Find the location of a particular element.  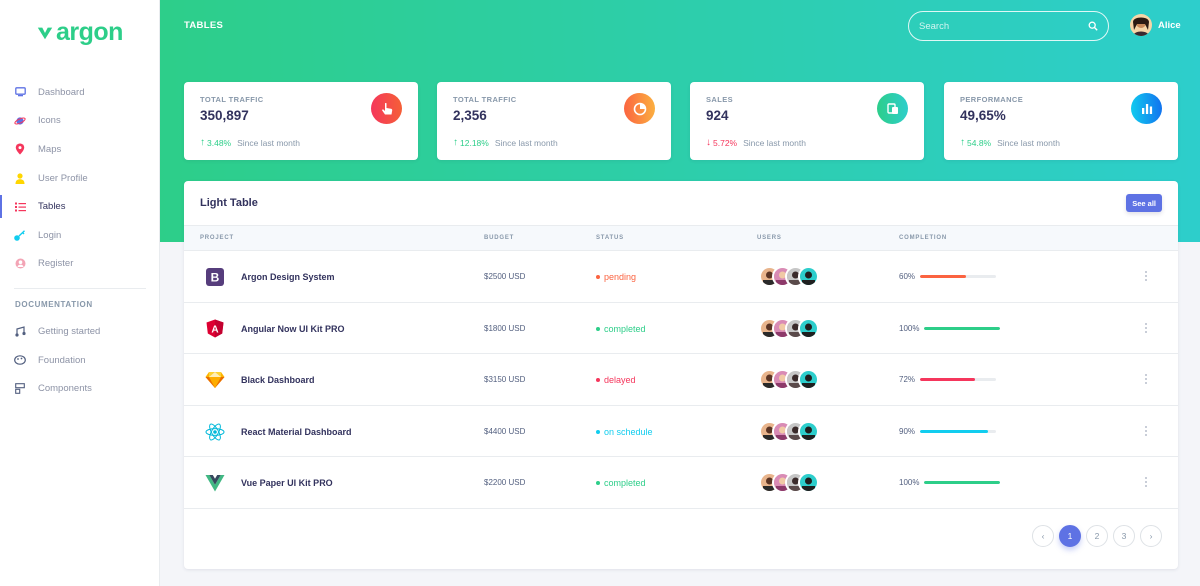

page-button-2: 2 is located at coordinates (1097, 536).